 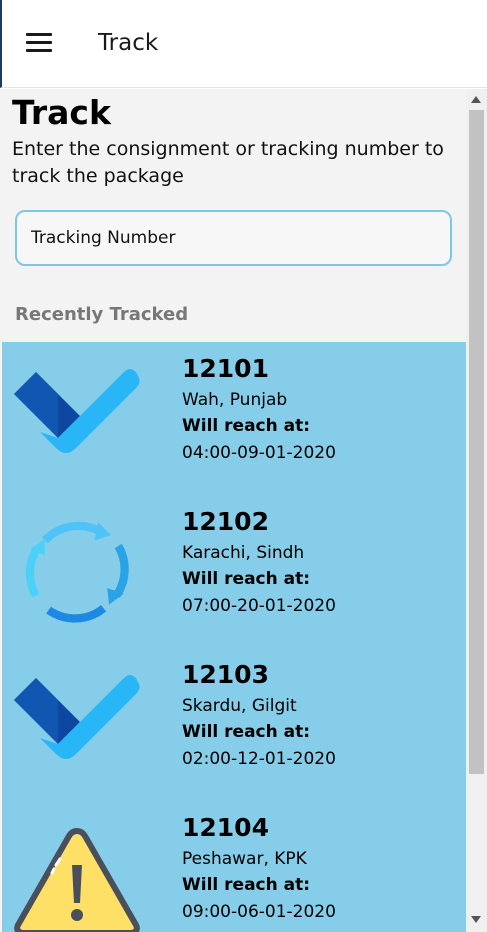 I want to click on reach-time: 02:00-12-01-2020, so click(x=259, y=759).